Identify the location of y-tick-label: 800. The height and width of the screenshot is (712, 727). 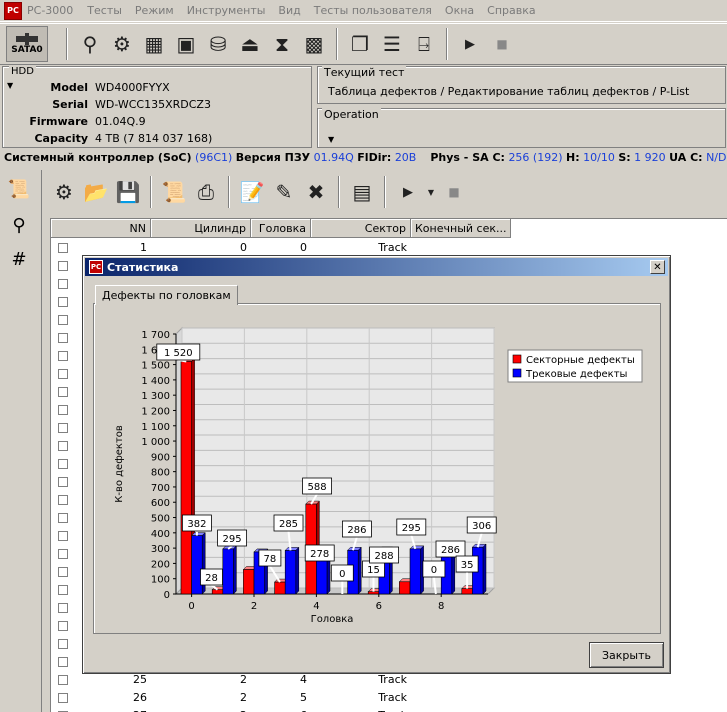
(160, 473).